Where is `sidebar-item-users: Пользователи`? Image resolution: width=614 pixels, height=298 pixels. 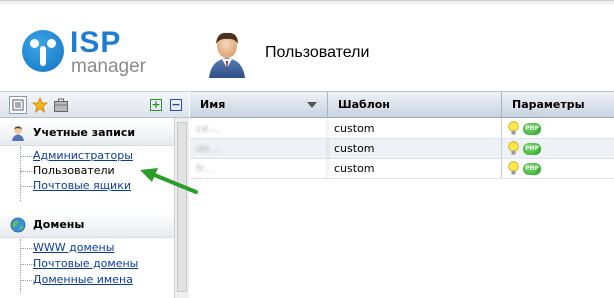
sidebar-item-users: Пользователи is located at coordinates (74, 170).